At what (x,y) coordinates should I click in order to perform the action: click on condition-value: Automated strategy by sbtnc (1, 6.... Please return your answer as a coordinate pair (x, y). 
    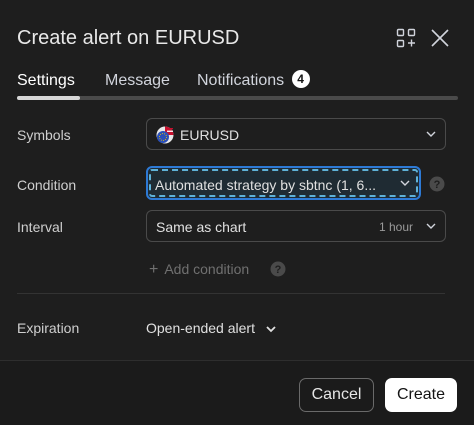
    Looking at the image, I should click on (265, 185).